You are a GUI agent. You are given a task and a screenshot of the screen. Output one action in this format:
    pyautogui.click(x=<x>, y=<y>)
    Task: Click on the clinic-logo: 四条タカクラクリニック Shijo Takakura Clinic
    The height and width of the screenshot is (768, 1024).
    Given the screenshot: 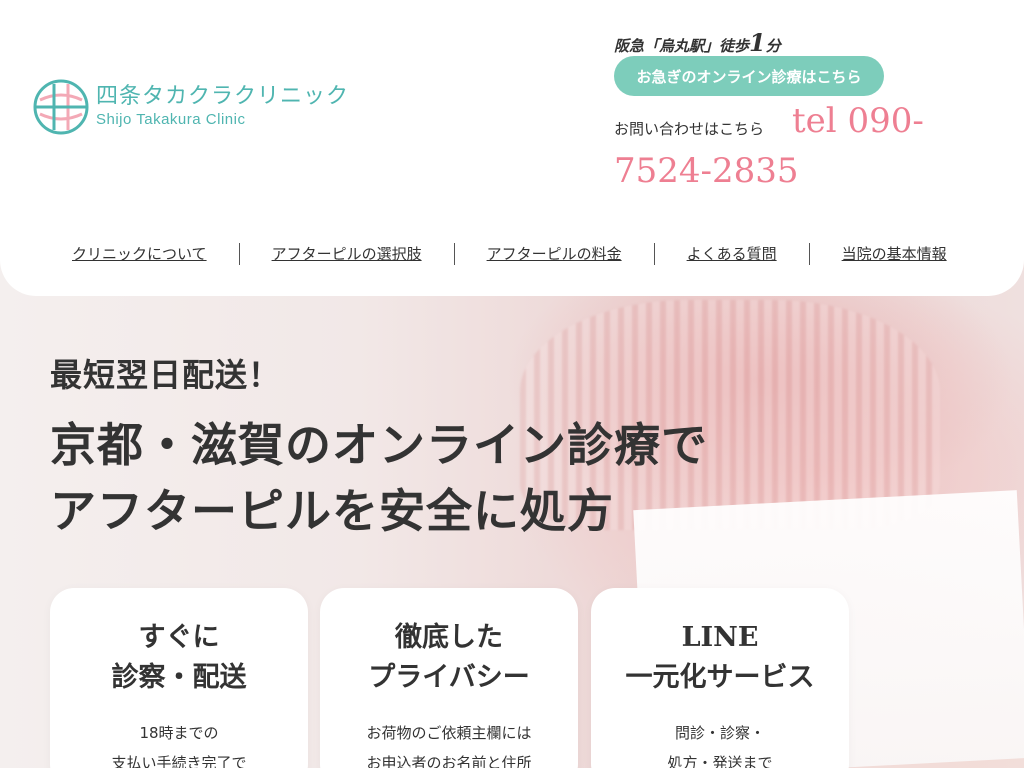 What is the action you would take?
    pyautogui.click(x=190, y=107)
    